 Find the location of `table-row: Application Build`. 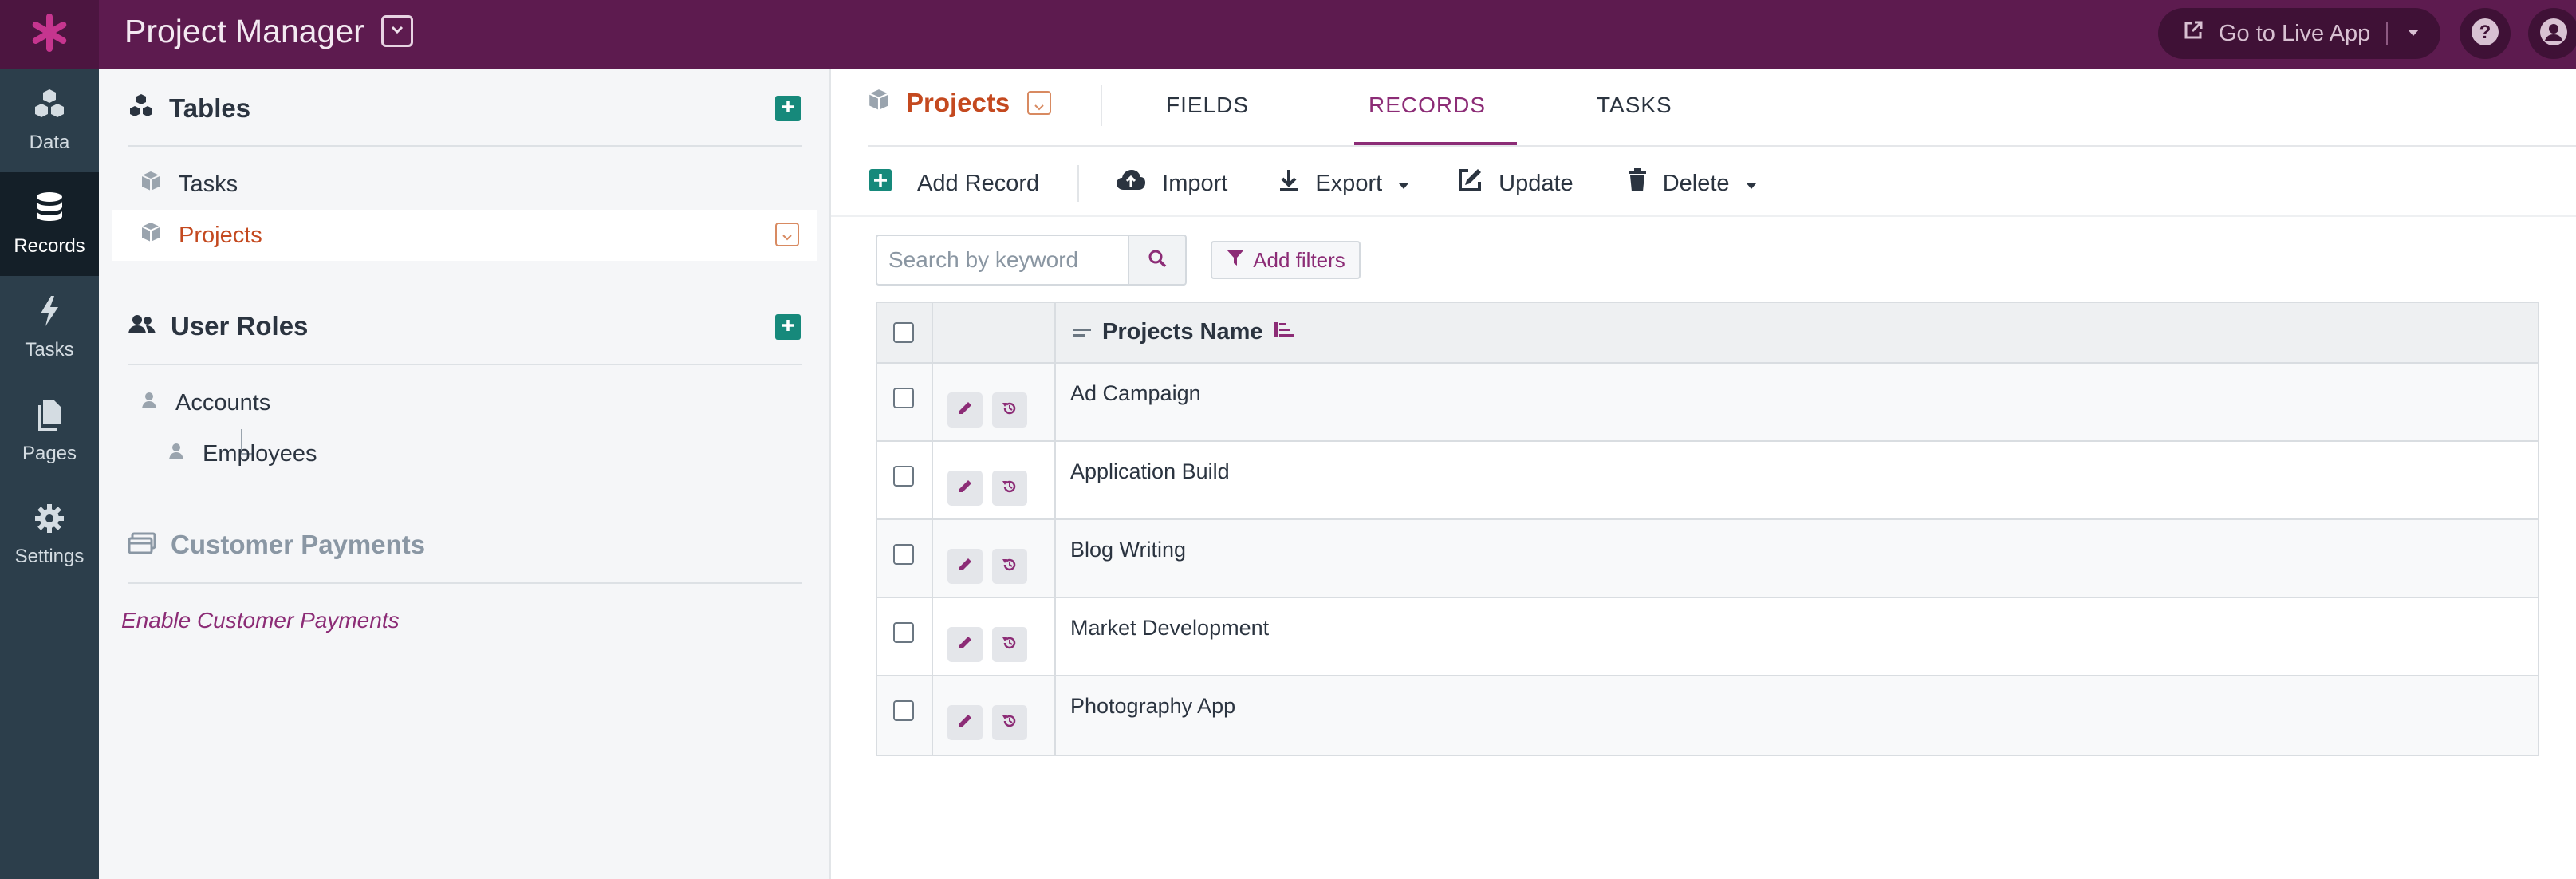

table-row: Application Build is located at coordinates (1707, 481).